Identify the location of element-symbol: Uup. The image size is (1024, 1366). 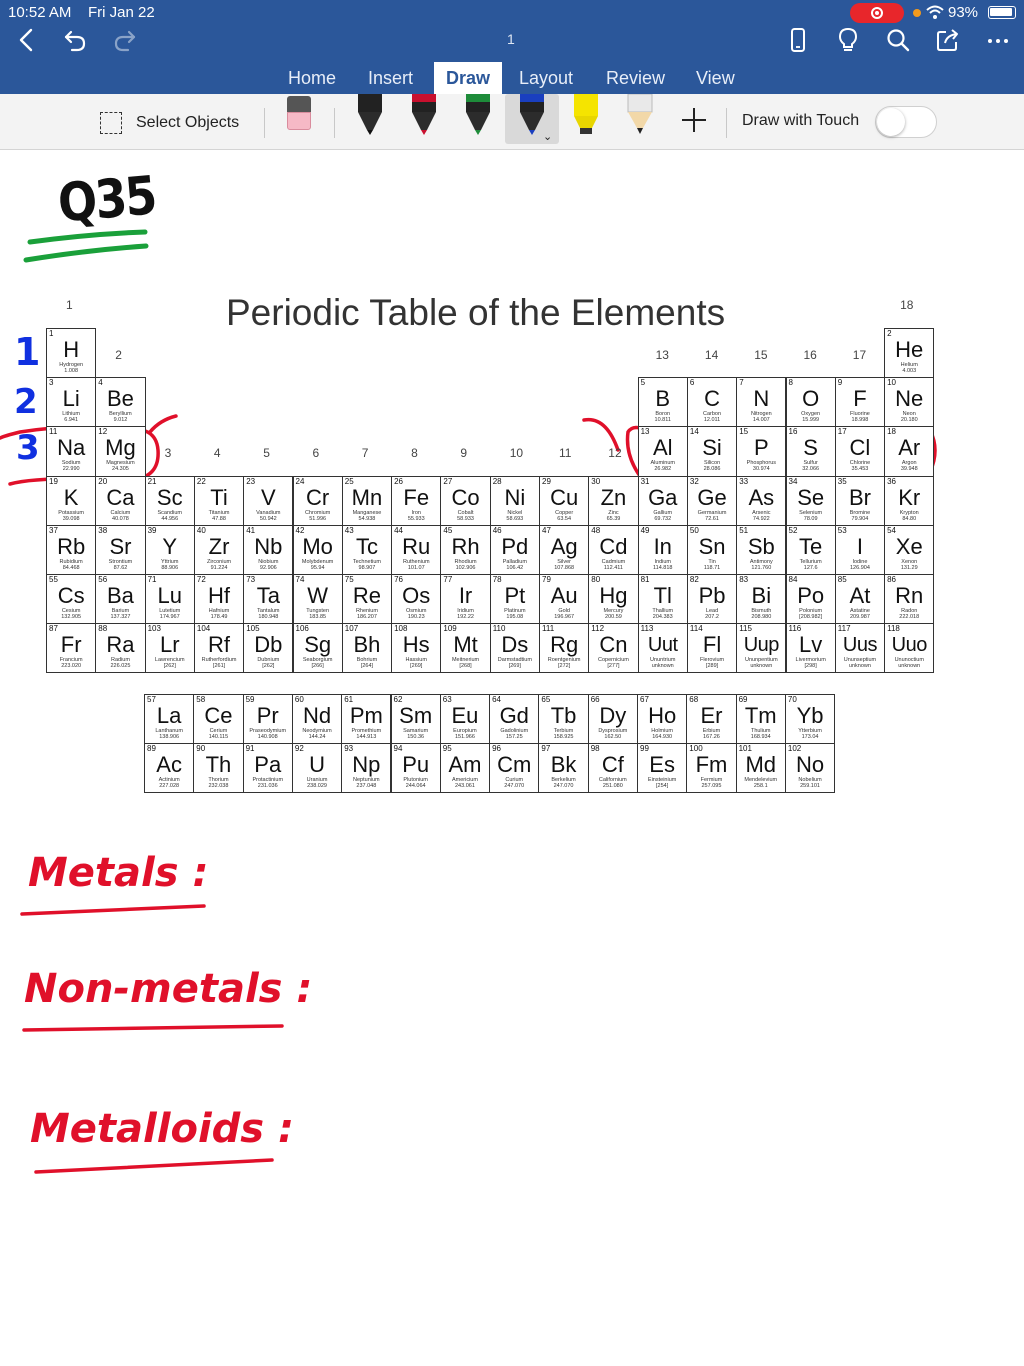
(761, 645).